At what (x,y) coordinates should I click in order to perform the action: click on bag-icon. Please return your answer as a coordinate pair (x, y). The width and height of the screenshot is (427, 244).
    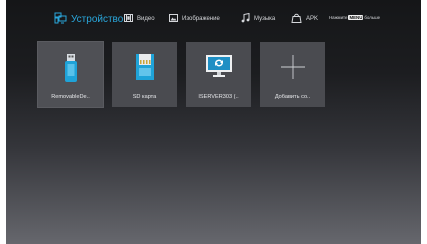
    Looking at the image, I should click on (296, 19).